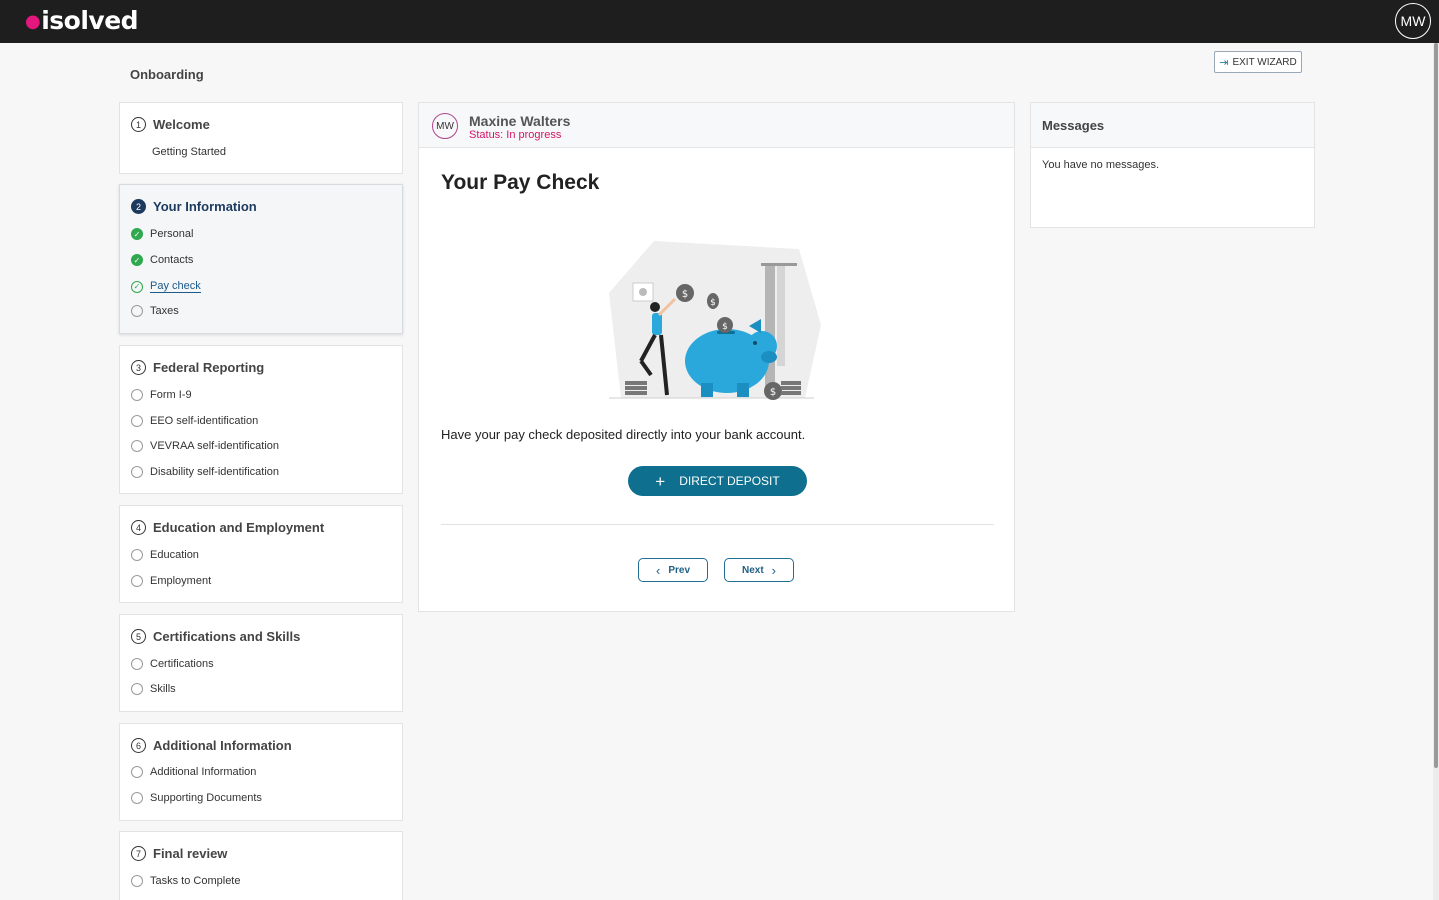  What do you see at coordinates (1224, 62) in the screenshot?
I see `exit-icon: ⇥` at bounding box center [1224, 62].